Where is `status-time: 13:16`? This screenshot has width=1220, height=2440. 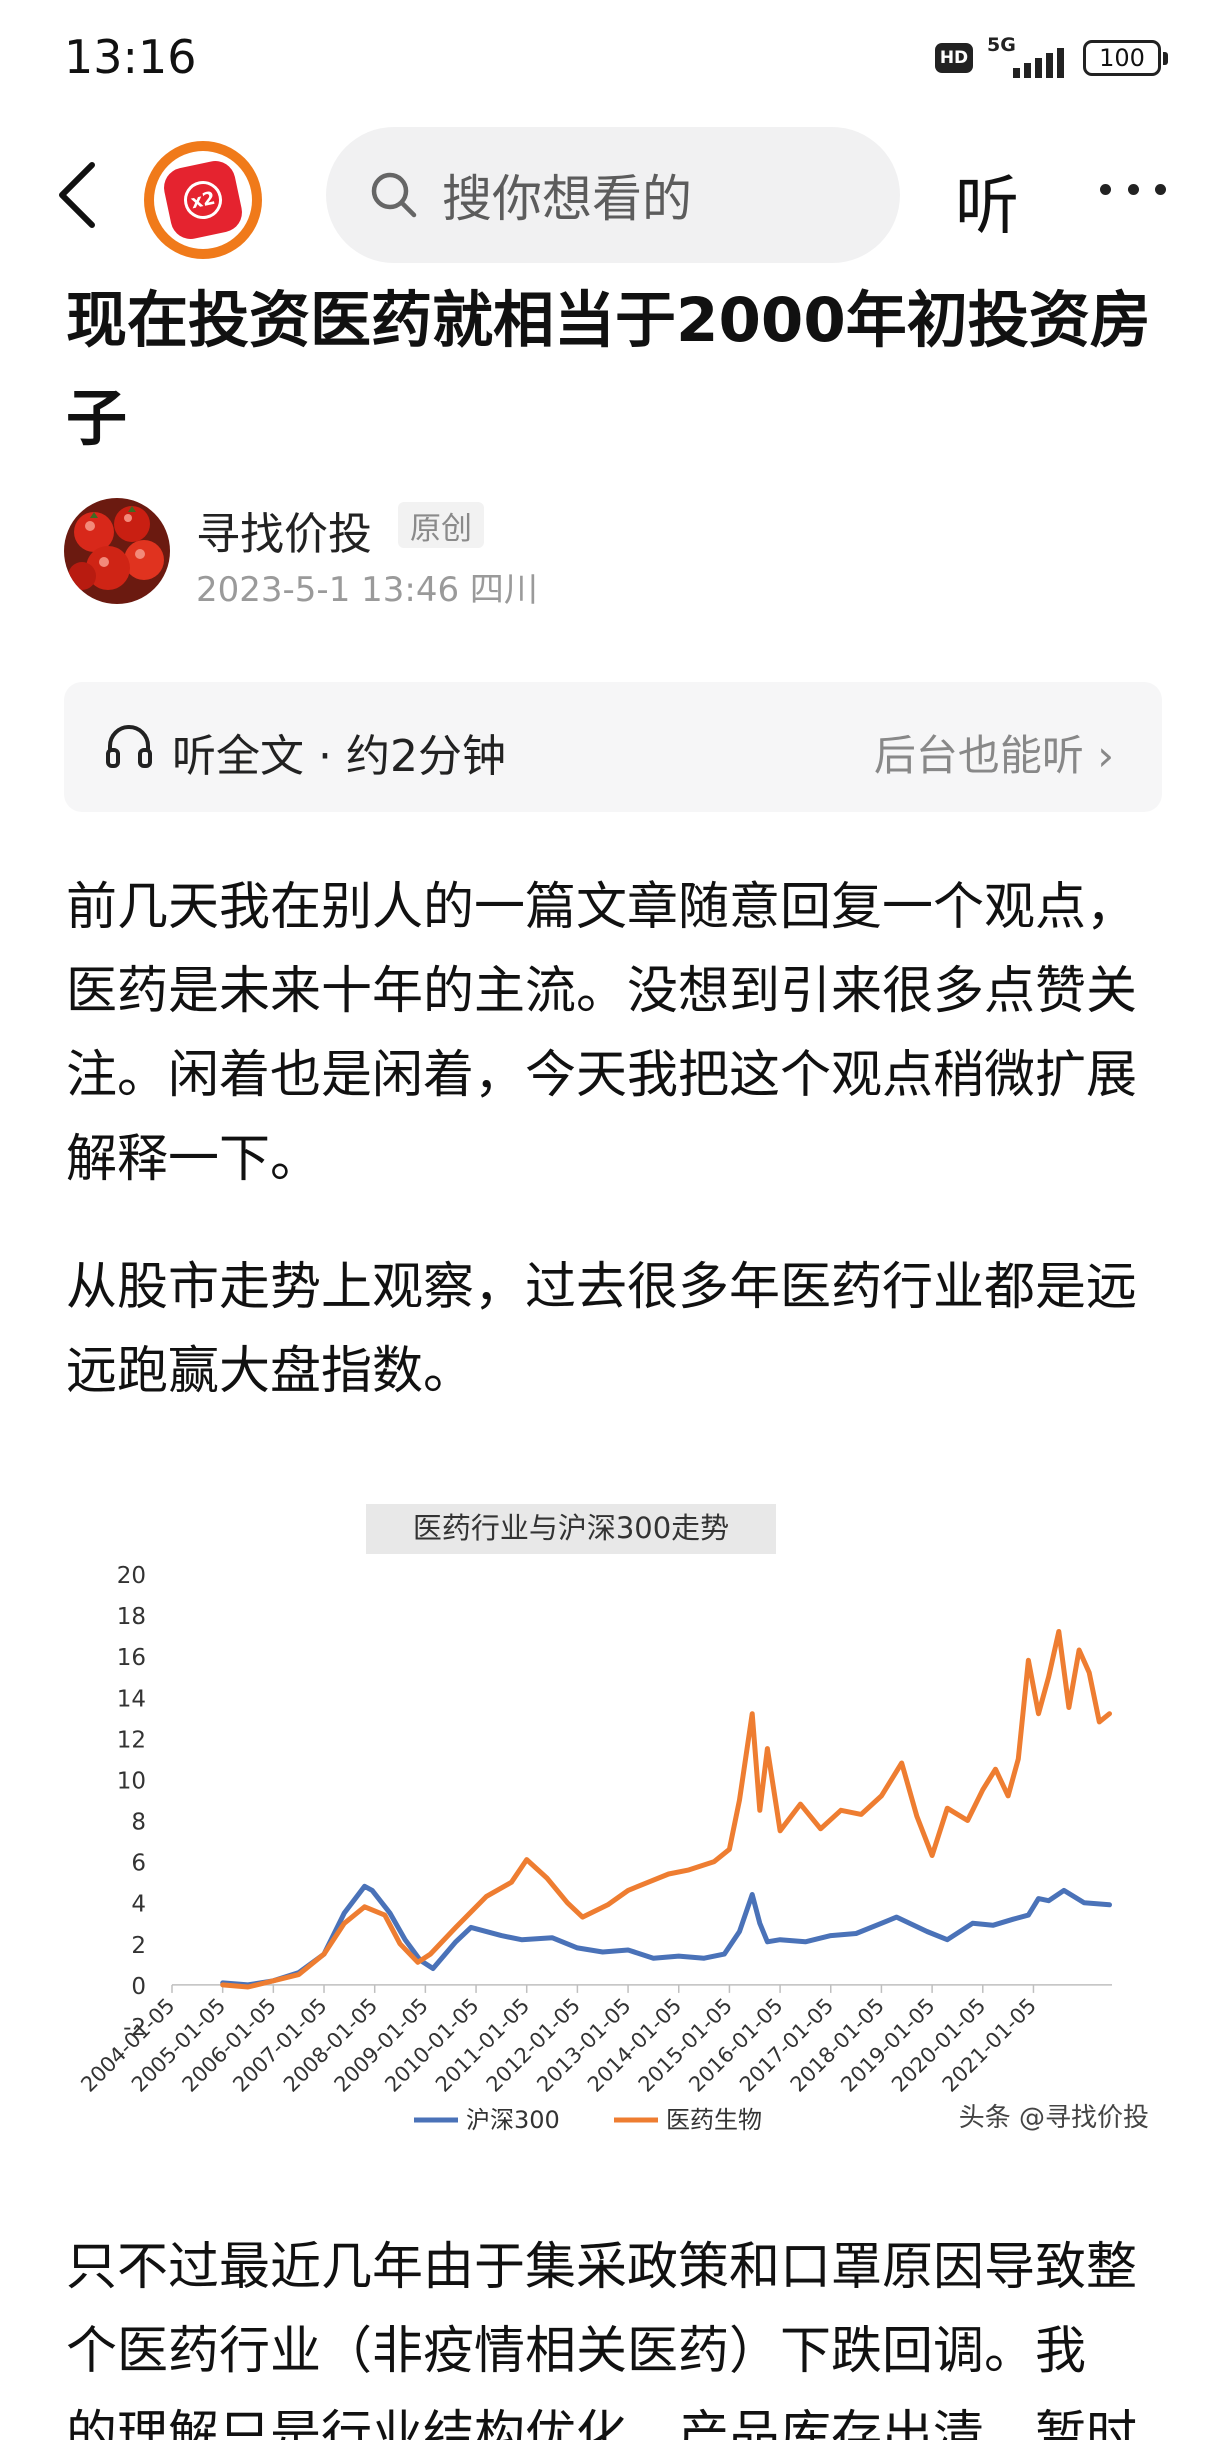 status-time: 13:16 is located at coordinates (130, 57).